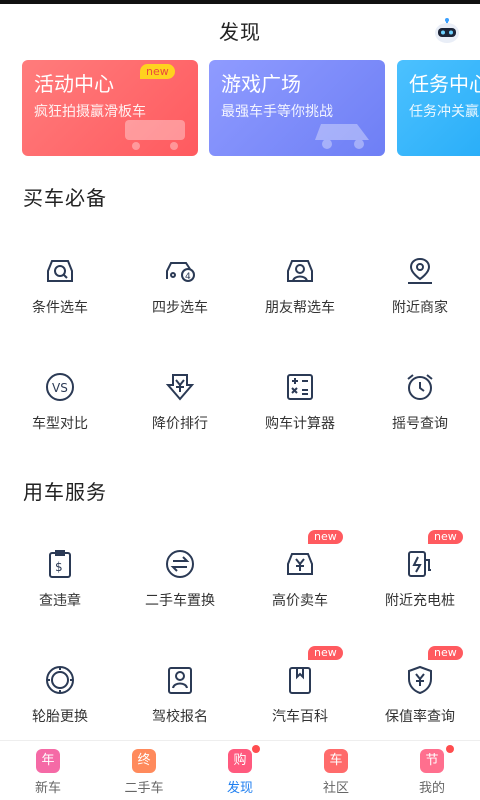 This screenshot has width=480, height=800. Describe the element at coordinates (300, 680) in the screenshot. I see `book-icon` at that location.